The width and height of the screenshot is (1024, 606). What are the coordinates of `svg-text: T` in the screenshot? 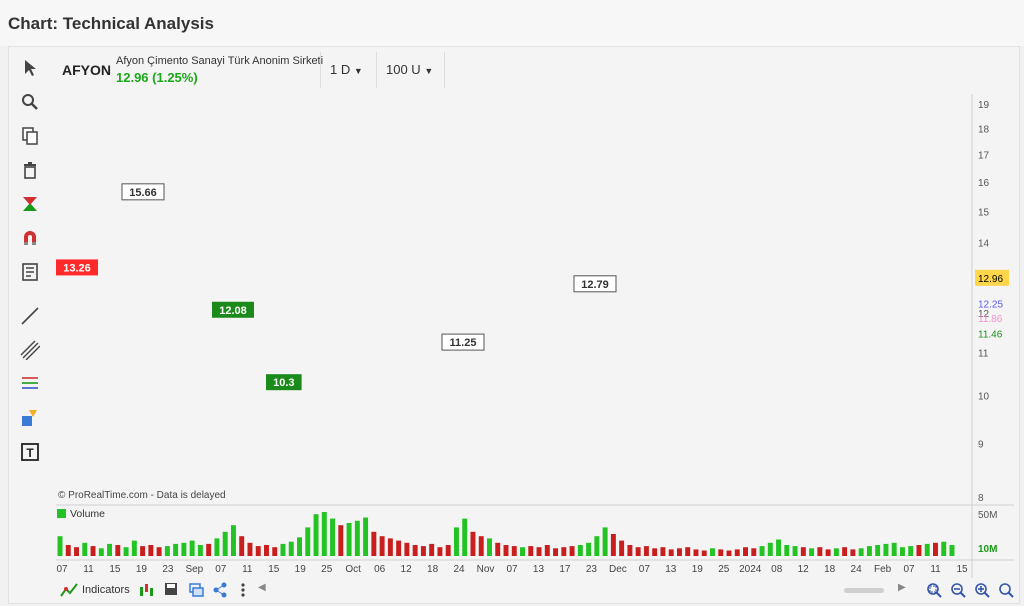 It's located at (30, 453).